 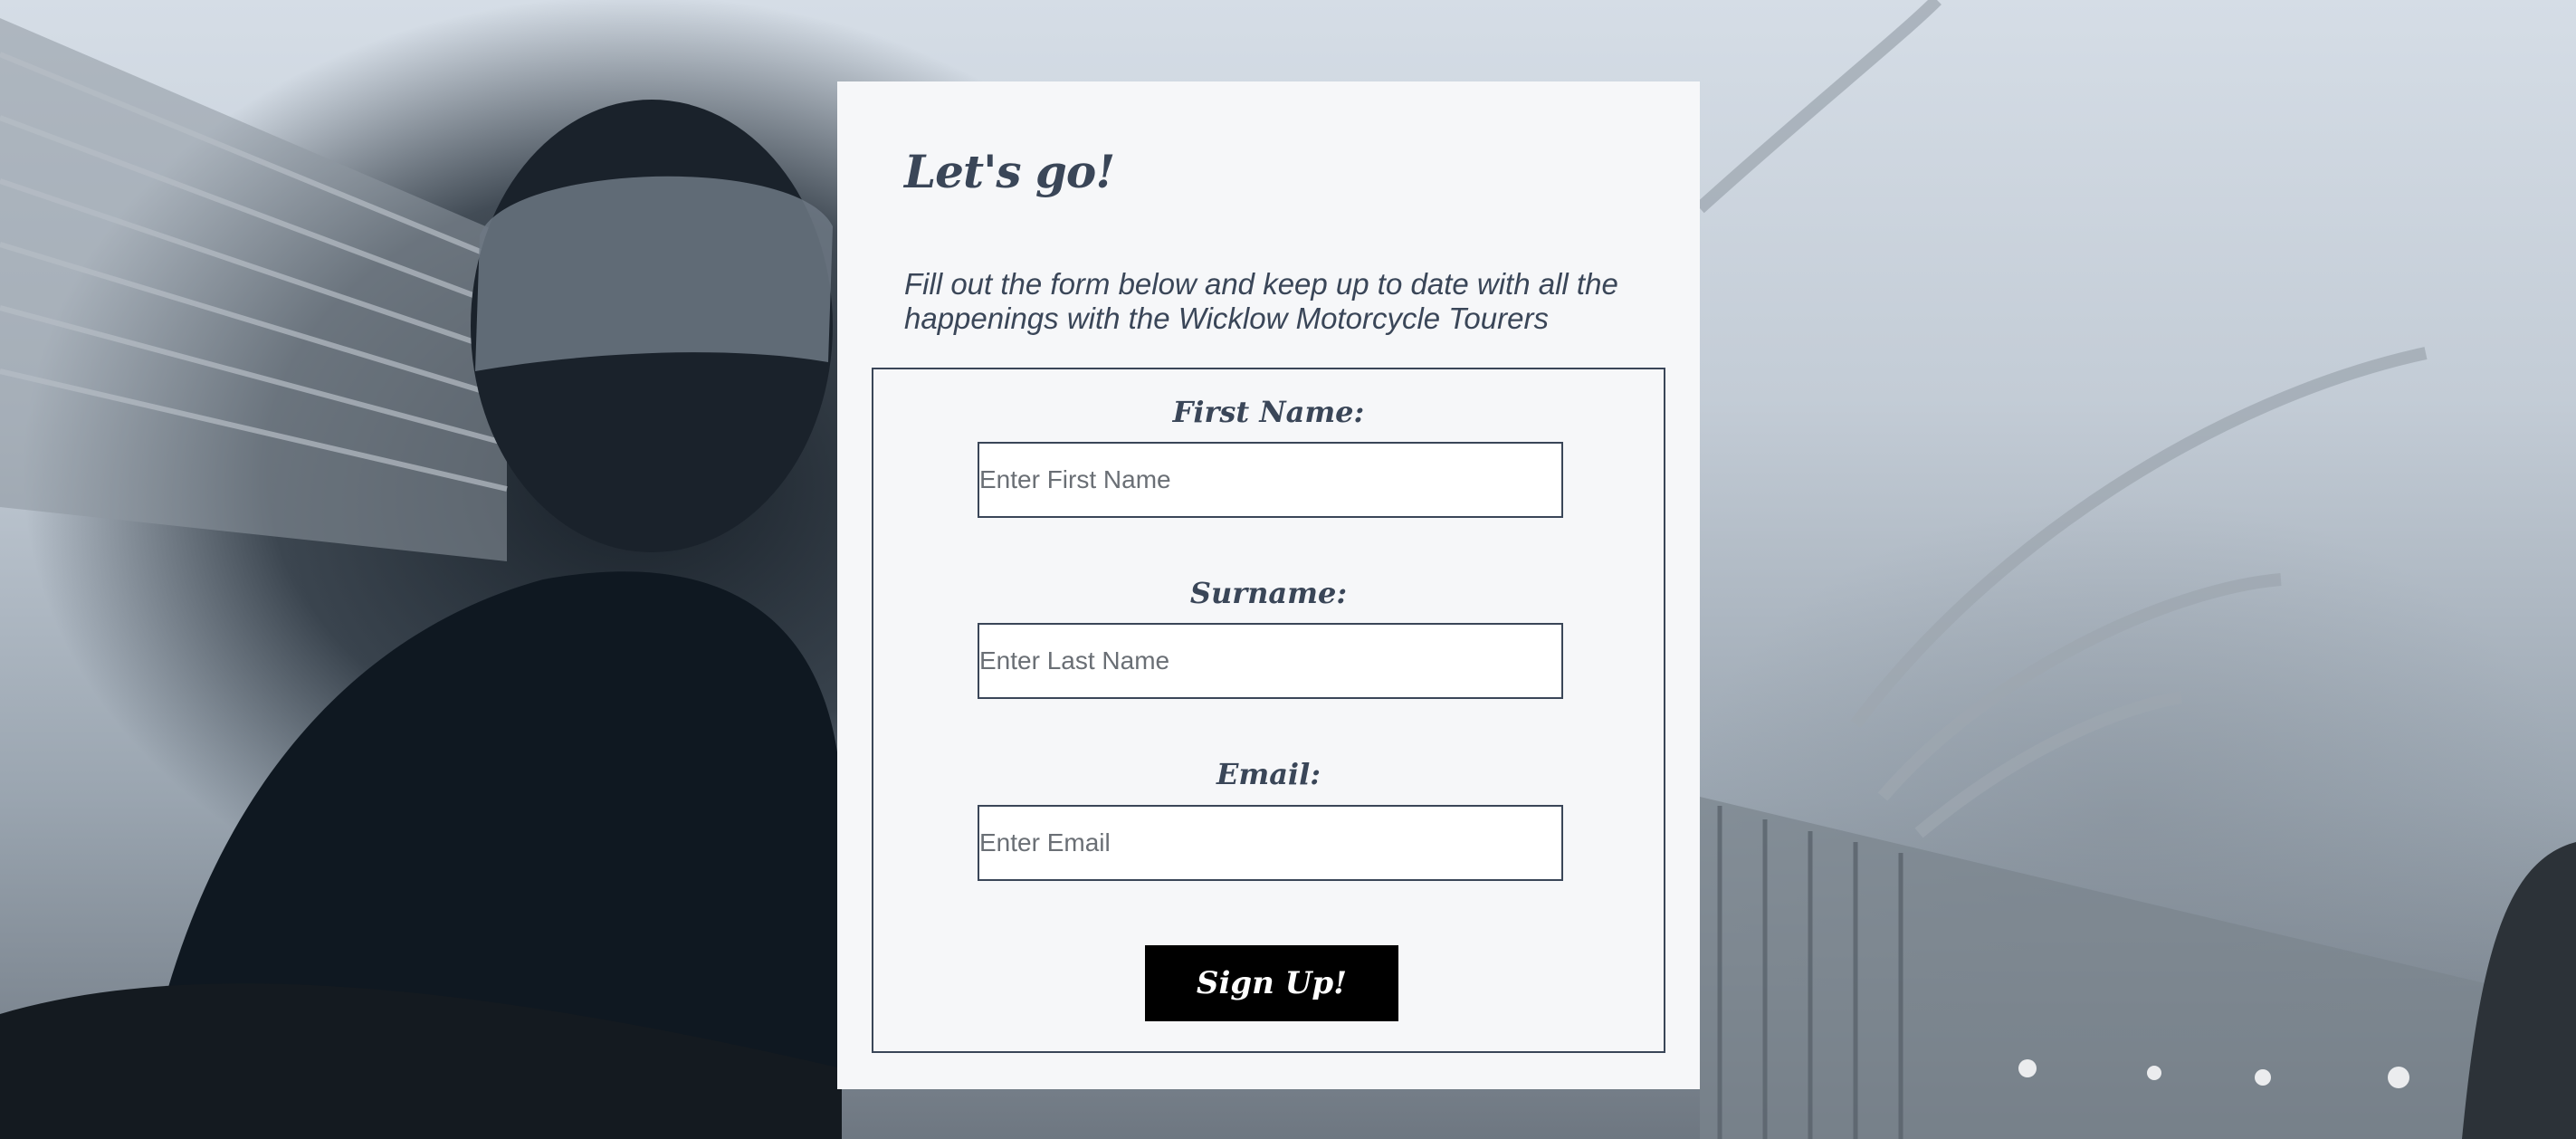 What do you see at coordinates (1268, 412) in the screenshot?
I see `first-name-label: First Name:` at bounding box center [1268, 412].